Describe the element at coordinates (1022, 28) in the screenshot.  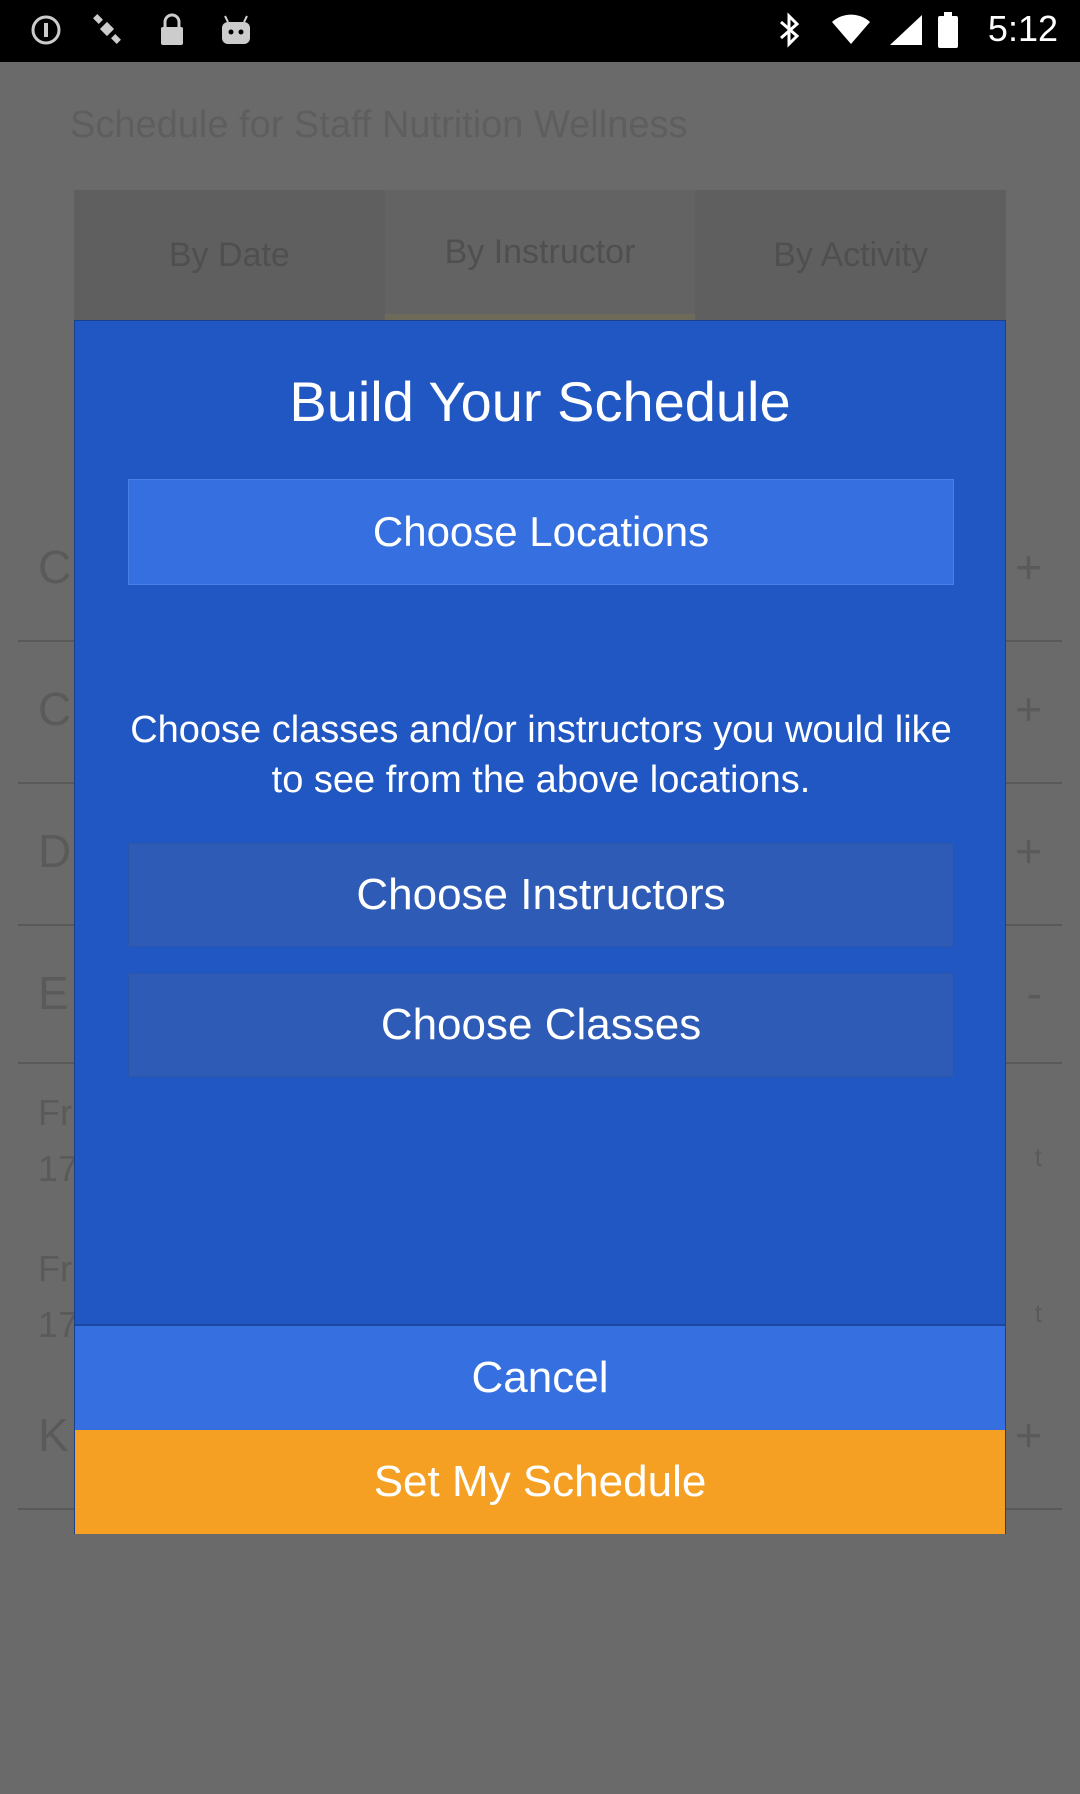
I see `status-time: 5:12` at that location.